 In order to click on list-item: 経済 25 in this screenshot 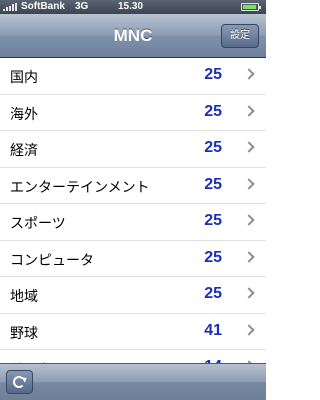, I will do `click(133, 149)`.